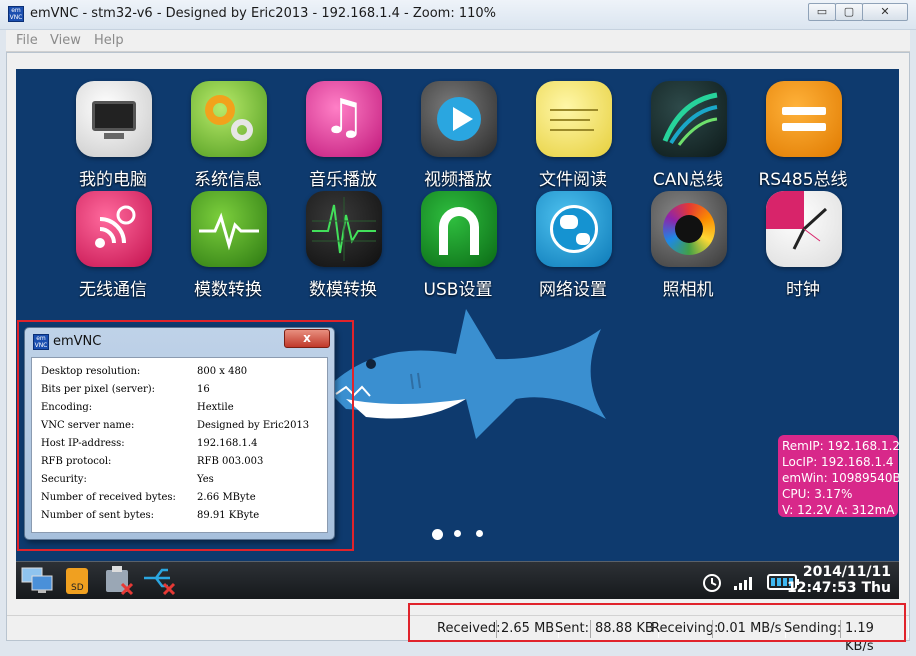  I want to click on rs485-icon, so click(804, 119).